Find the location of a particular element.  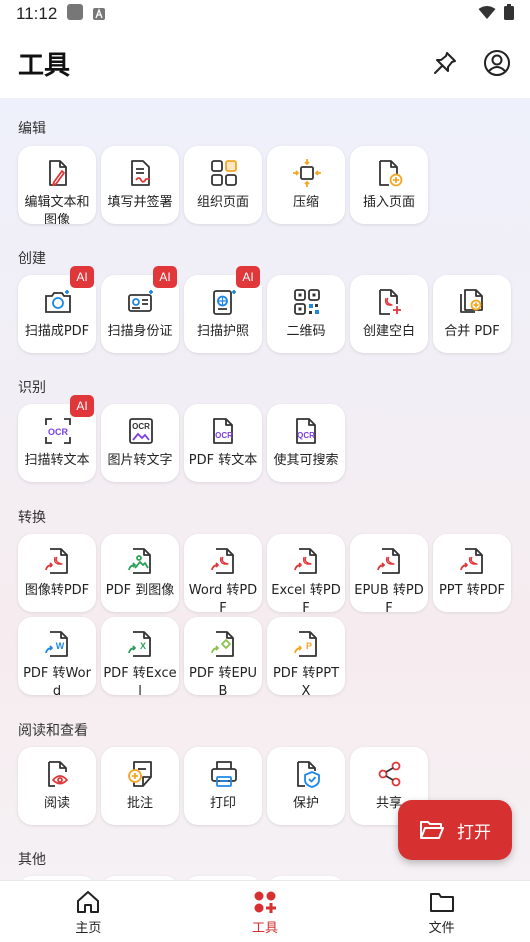

tool-compress: 压缩 is located at coordinates (306, 185).